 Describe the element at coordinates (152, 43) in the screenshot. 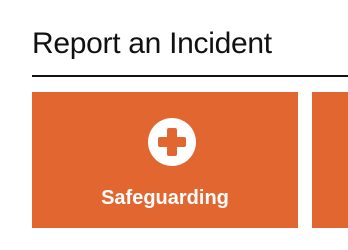

I see `page-title: Report an Incident` at that location.